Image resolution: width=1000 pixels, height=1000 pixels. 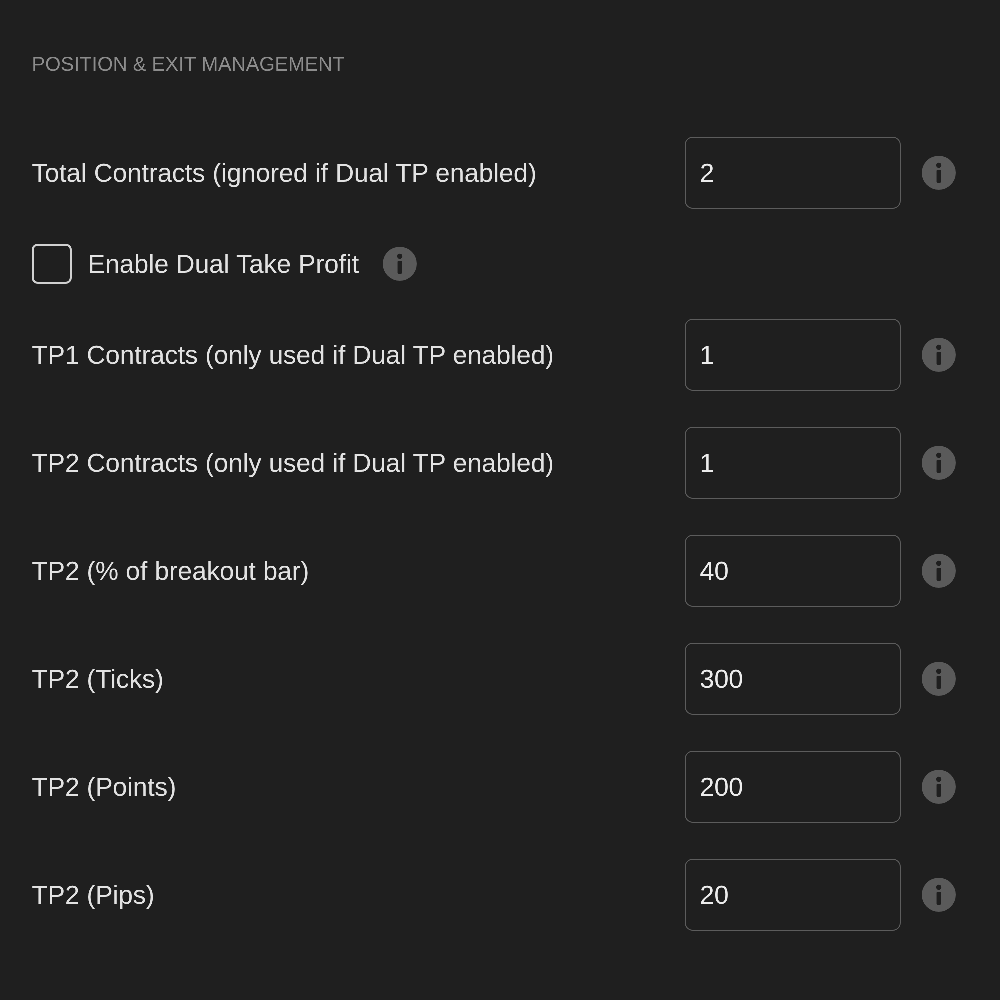 What do you see at coordinates (171, 571) in the screenshot?
I see `field-label: TP2 (% of breakout bar)` at bounding box center [171, 571].